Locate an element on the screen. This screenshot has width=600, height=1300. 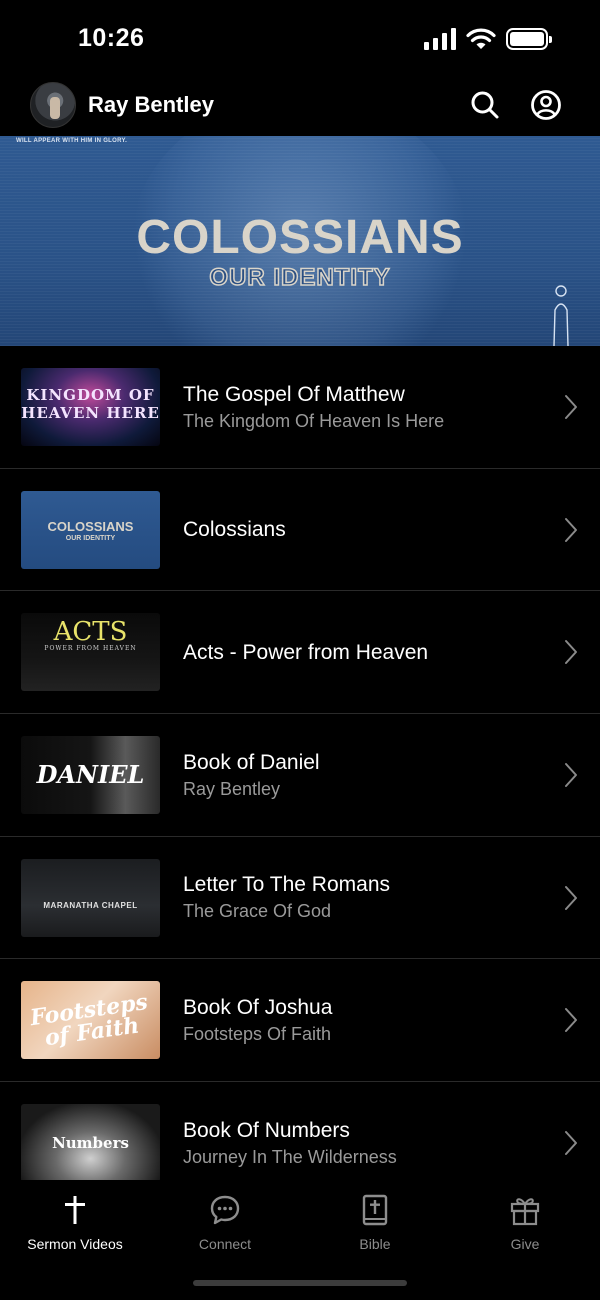
hero-top-text: WILL APPEAR WITH HIM IN GLORY. is located at coordinates (72, 141).